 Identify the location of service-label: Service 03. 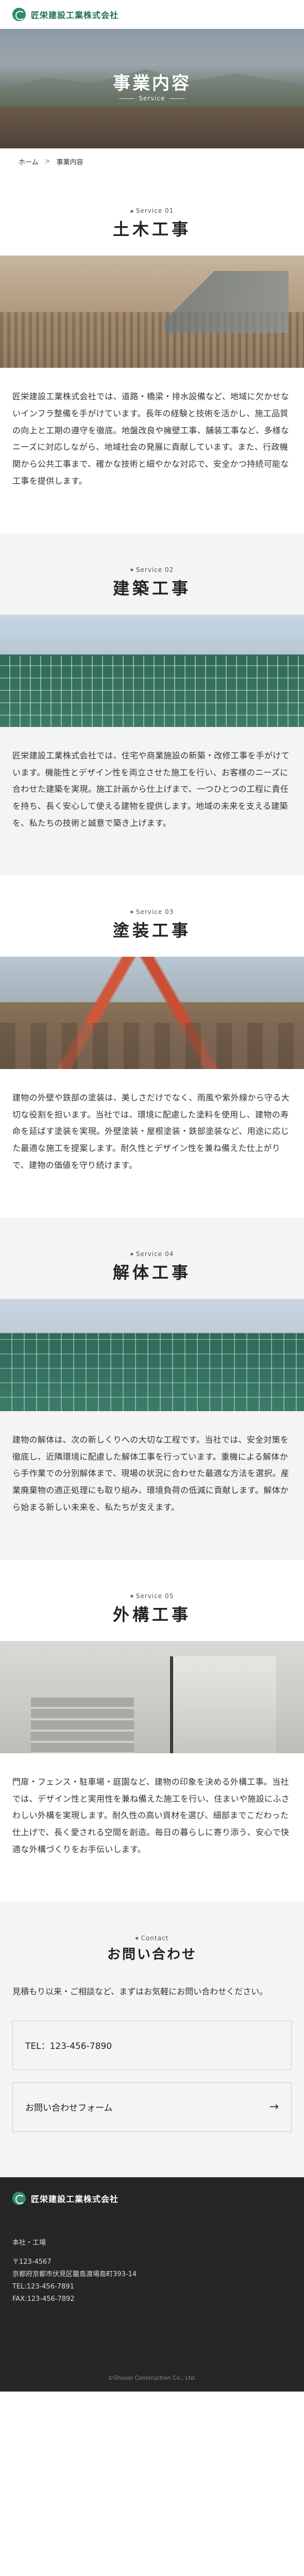
(152, 912).